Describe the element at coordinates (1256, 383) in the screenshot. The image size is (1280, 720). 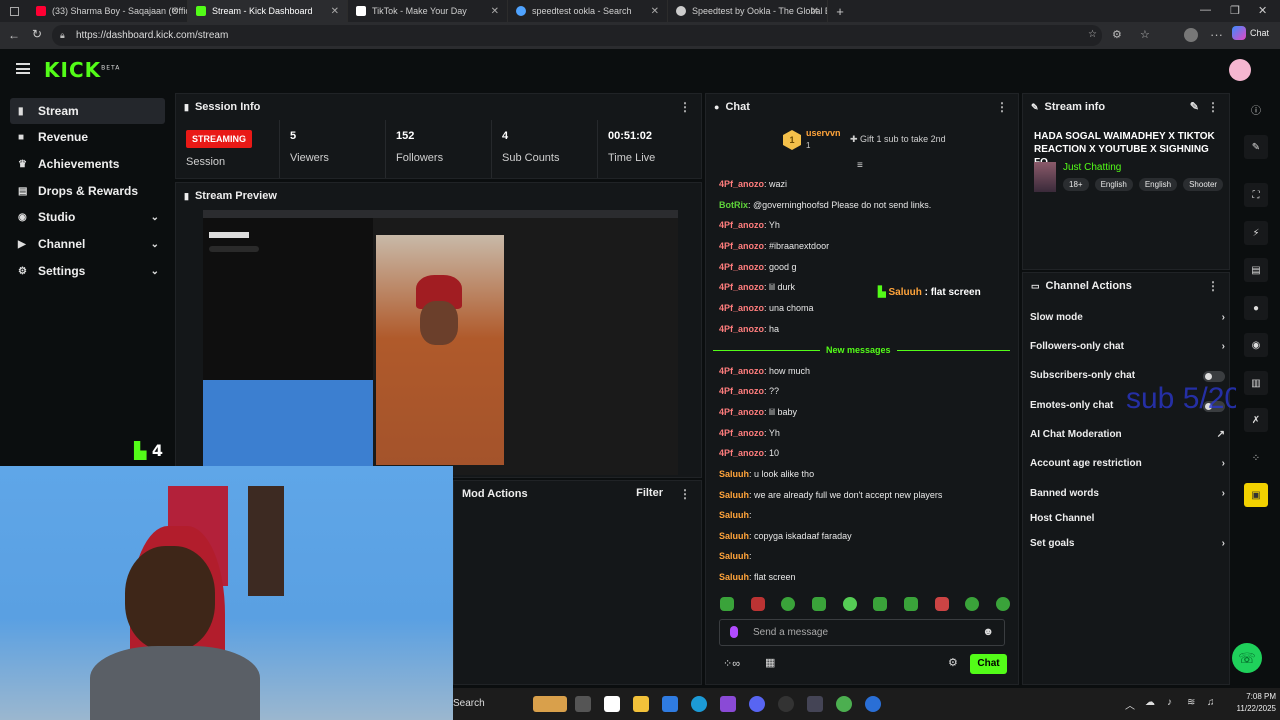
I see `layout-icon: ▥` at that location.